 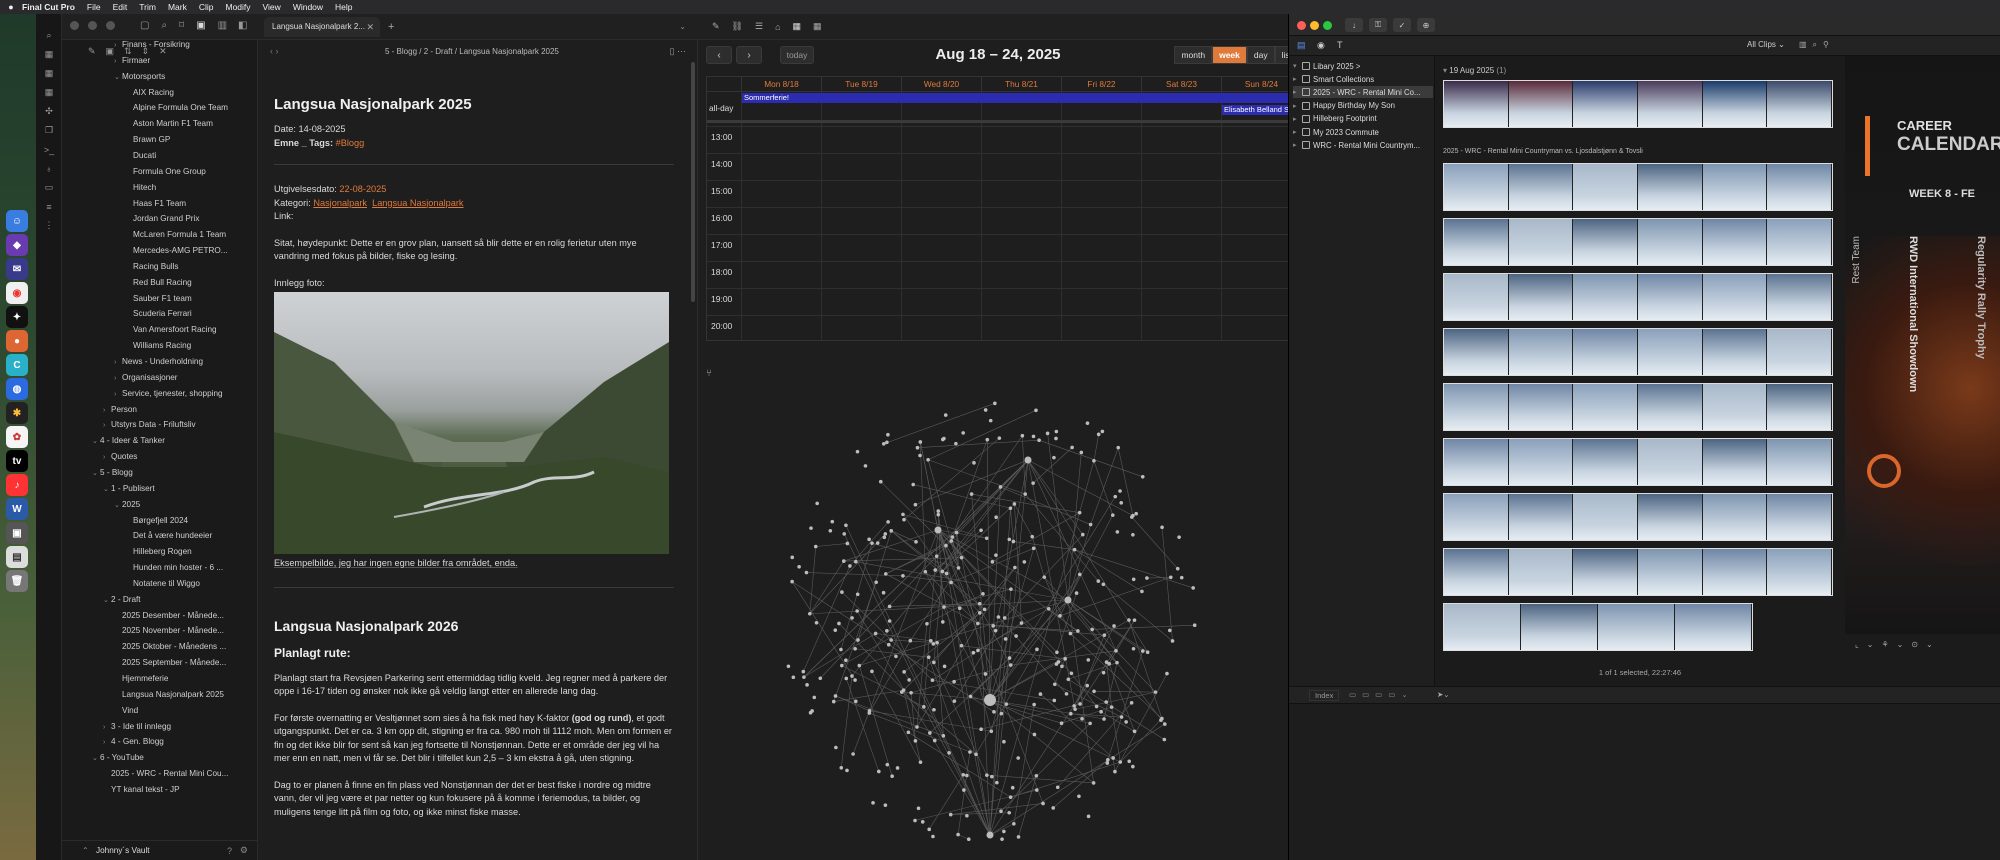 I want to click on microphone-icon: ♁, so click(x=49, y=168).